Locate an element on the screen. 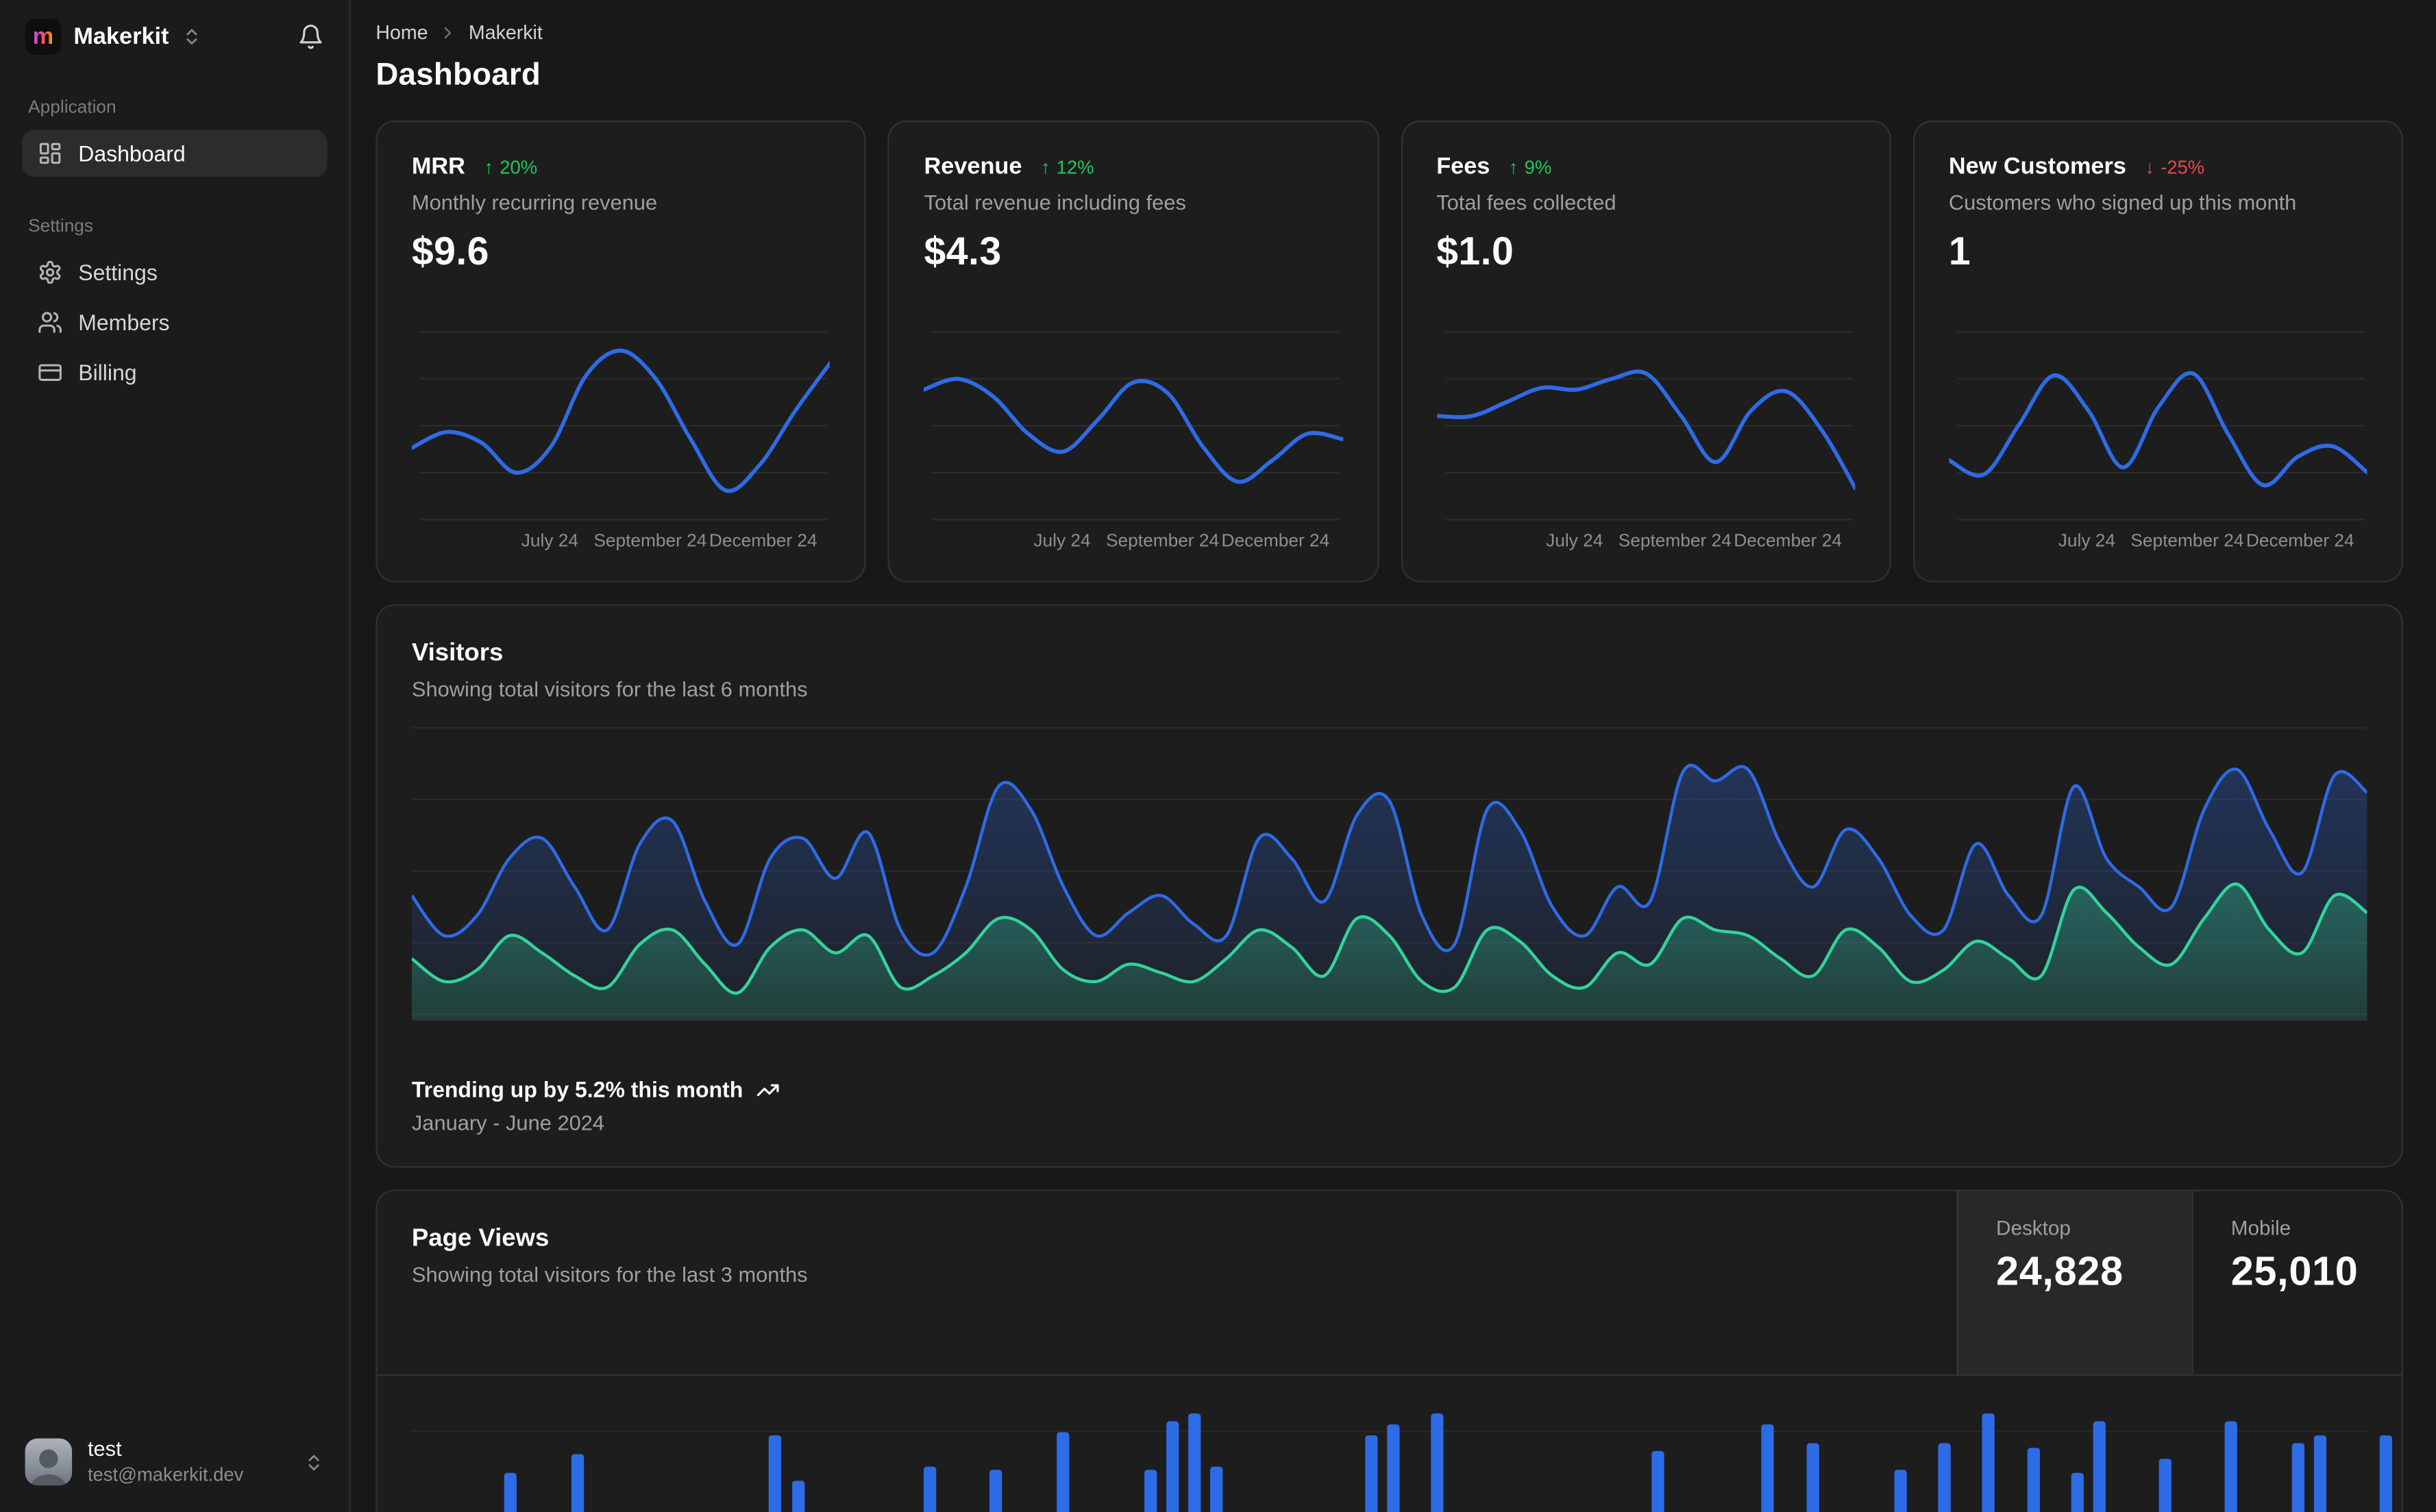  user-email: test@makerkit.dev is located at coordinates (165, 1474).